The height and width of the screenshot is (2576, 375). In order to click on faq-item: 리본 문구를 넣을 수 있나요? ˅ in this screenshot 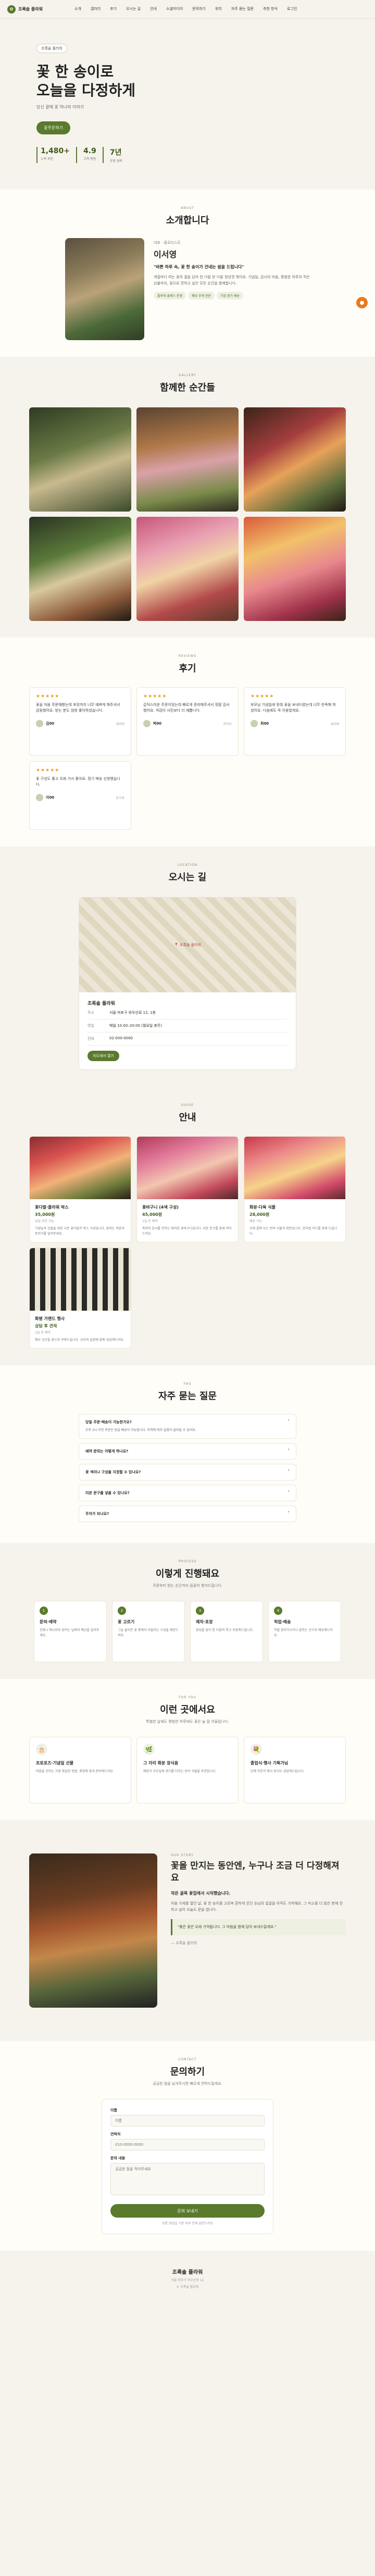, I will do `click(187, 1493)`.